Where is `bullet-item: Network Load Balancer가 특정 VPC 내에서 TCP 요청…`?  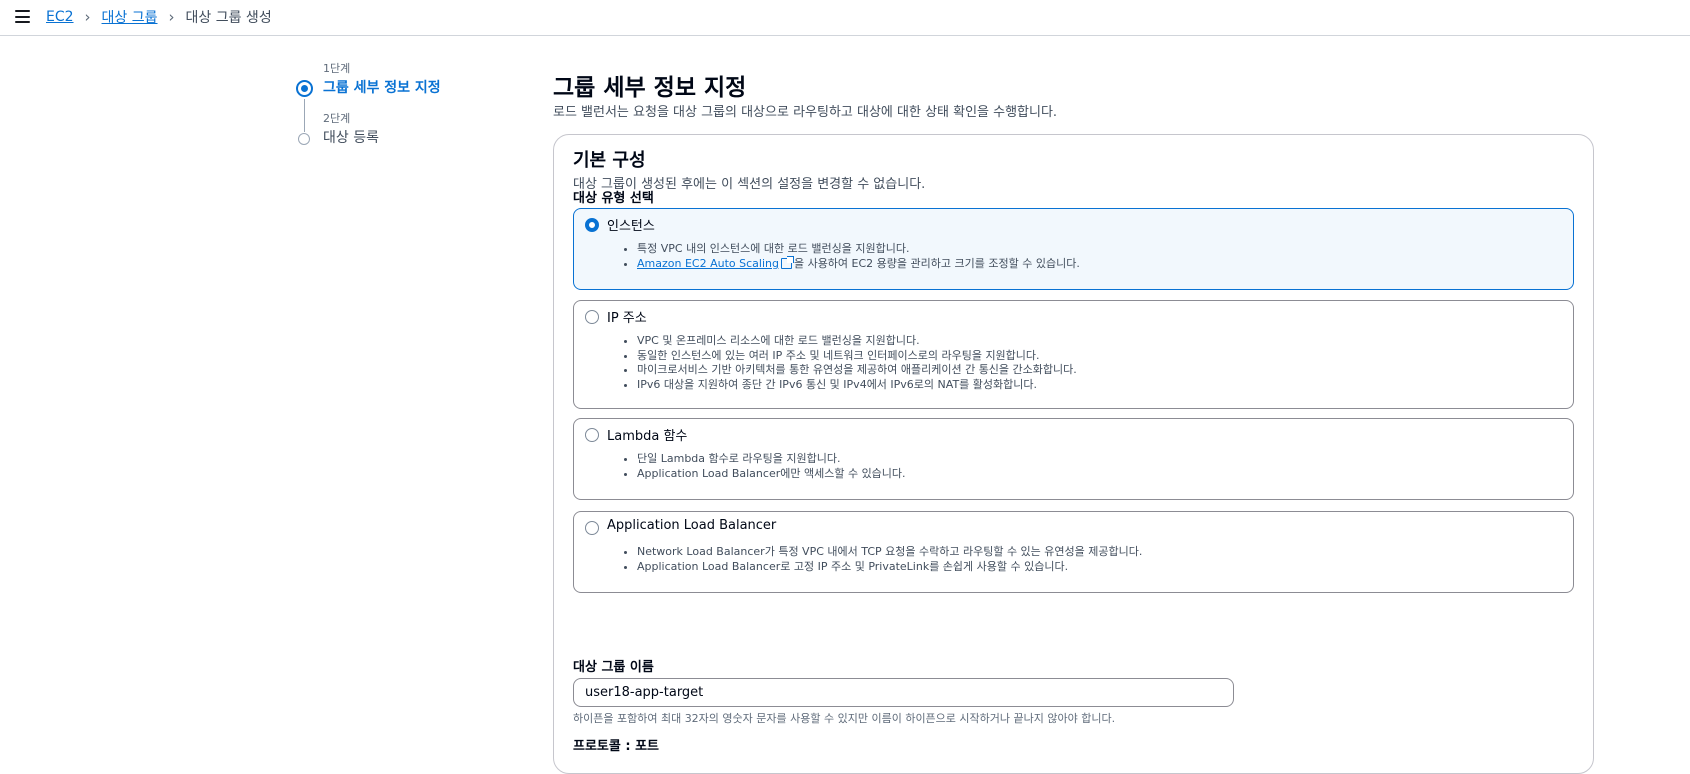
bullet-item: Network Load Balancer가 특정 VPC 내에서 TCP 요청… is located at coordinates (889, 552).